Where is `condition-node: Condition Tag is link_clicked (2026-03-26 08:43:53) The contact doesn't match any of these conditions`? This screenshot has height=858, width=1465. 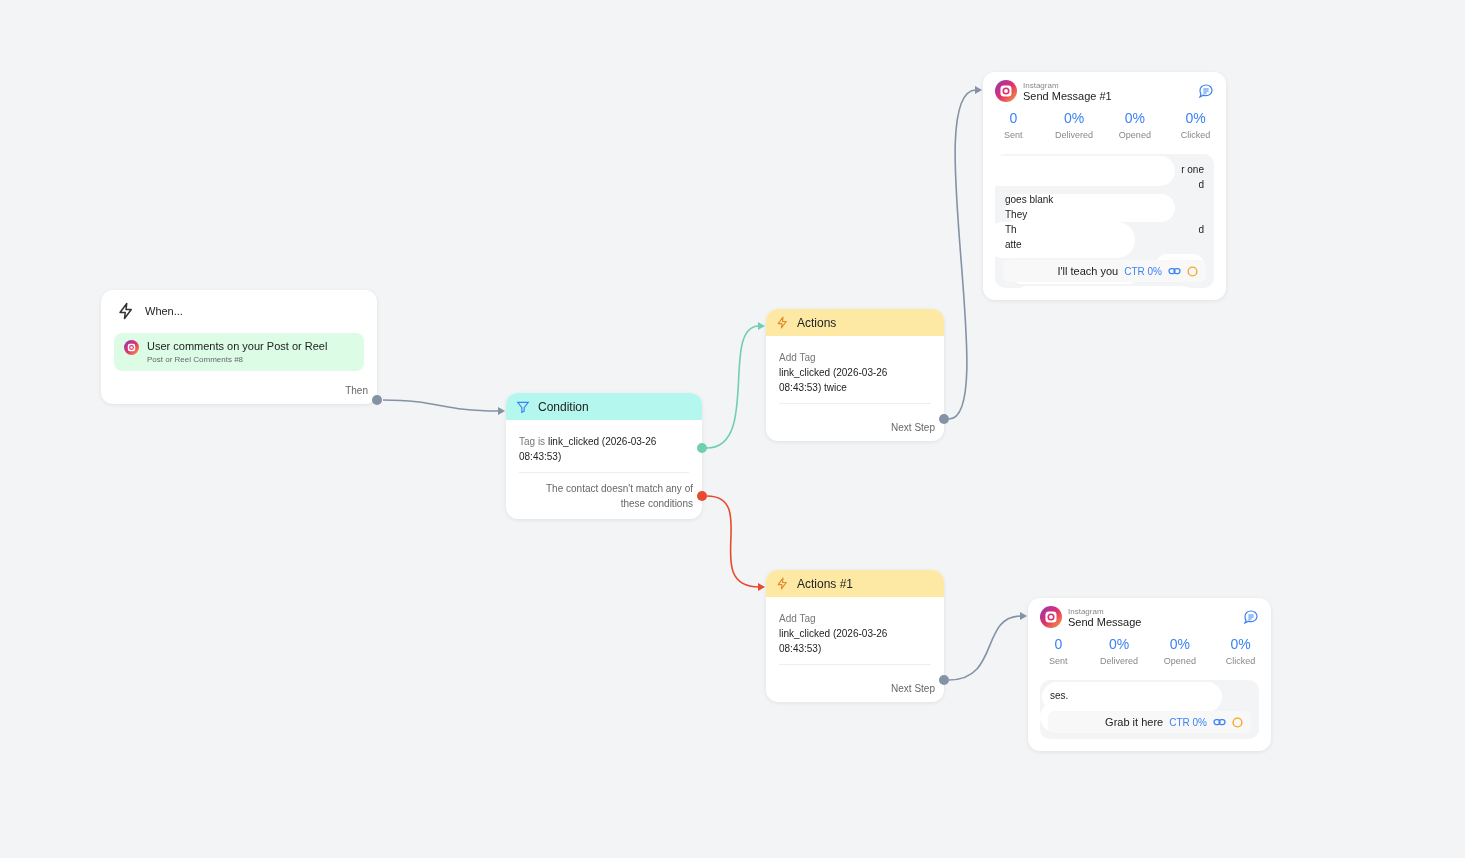
condition-node: Condition Tag is link_clicked (2026-03-26 08:43:53) The contact doesn't match any of these conditions is located at coordinates (604, 456).